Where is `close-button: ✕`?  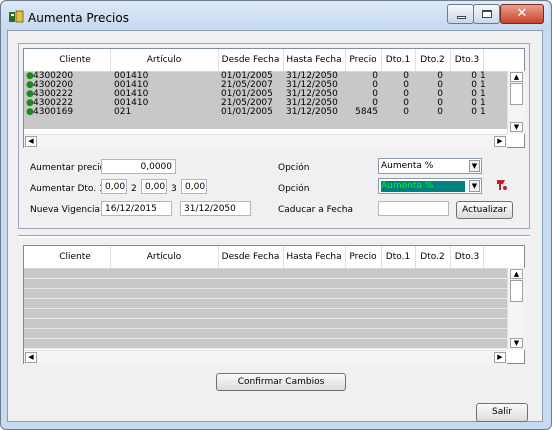
close-button: ✕ is located at coordinates (522, 14).